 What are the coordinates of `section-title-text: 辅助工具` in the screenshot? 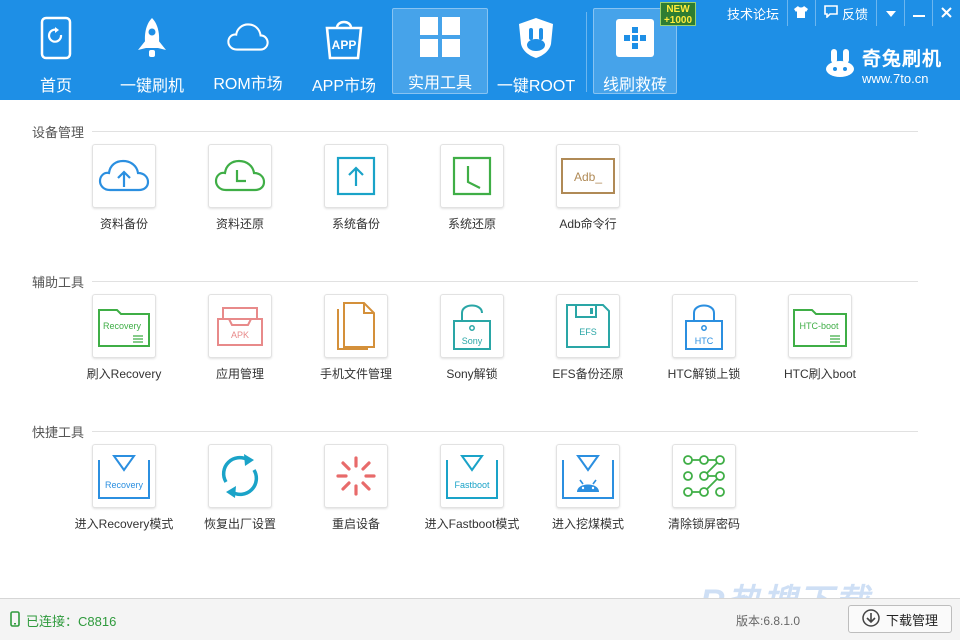 It's located at (58, 282).